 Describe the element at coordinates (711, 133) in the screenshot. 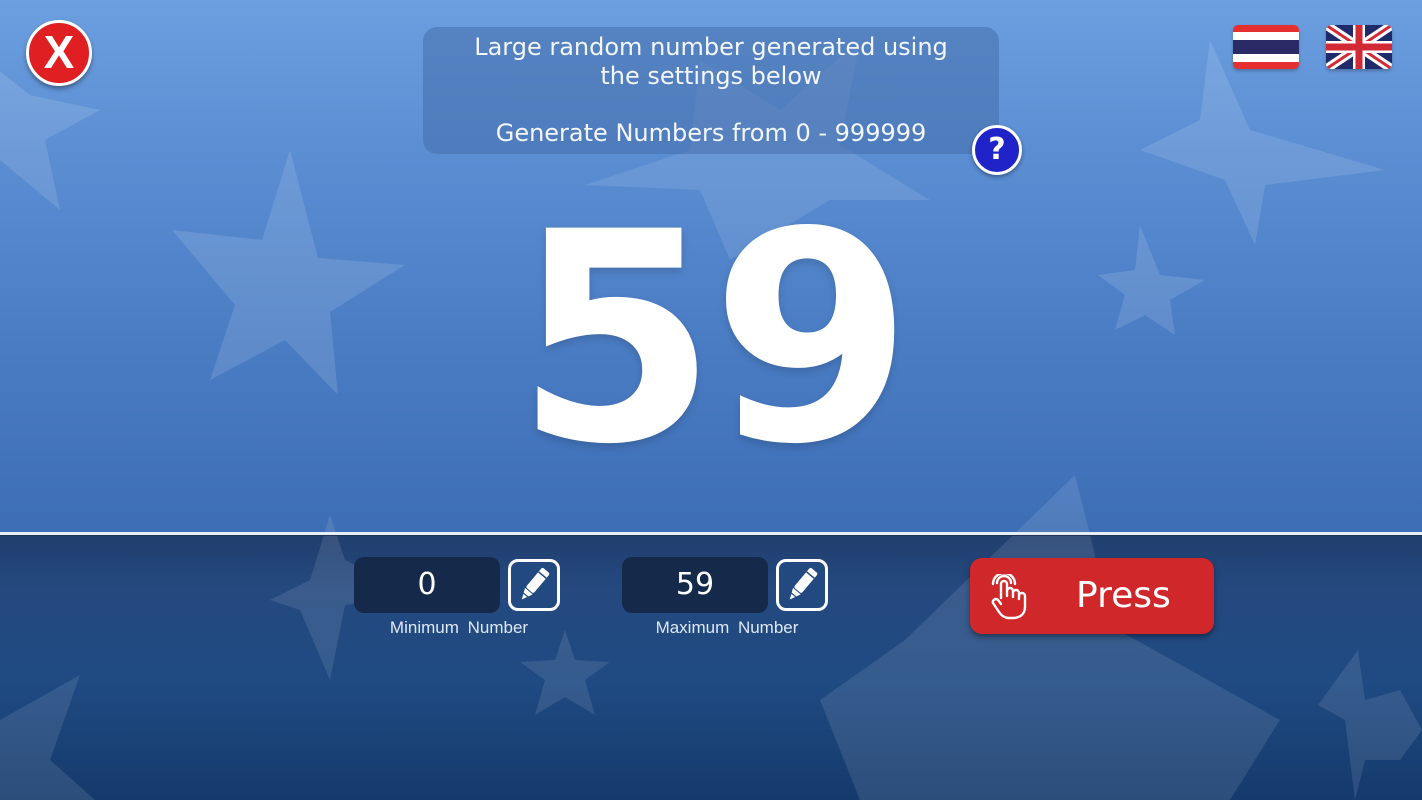

I see `range-text: Generate Numbers from 0 - 999999` at that location.